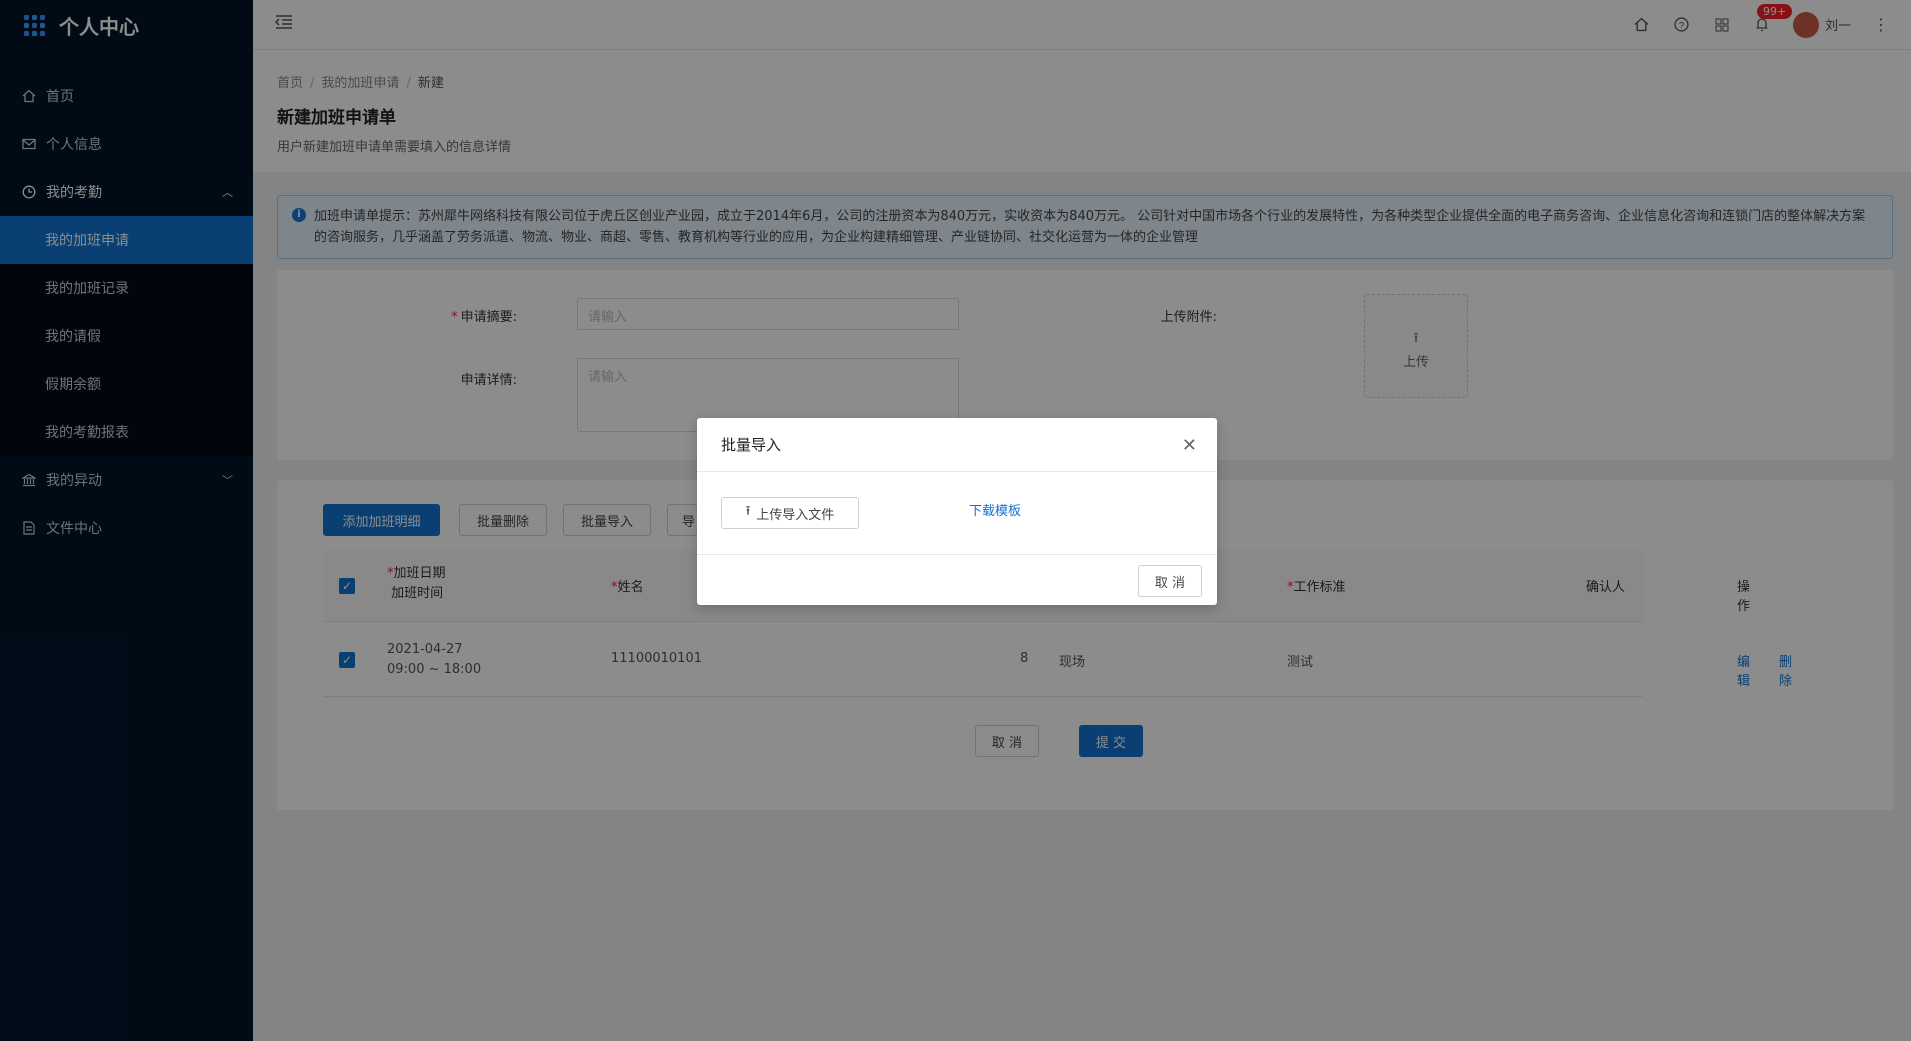 The height and width of the screenshot is (1041, 1911). Describe the element at coordinates (995, 509) in the screenshot. I see `download-template-link: 下载模板` at that location.